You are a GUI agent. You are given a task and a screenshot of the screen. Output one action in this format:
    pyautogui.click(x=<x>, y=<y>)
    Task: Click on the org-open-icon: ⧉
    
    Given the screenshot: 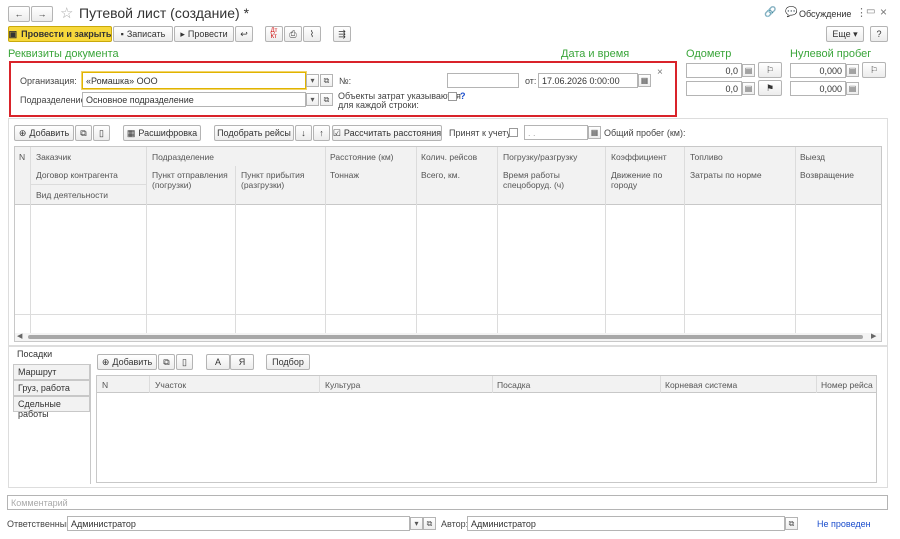 What is the action you would take?
    pyautogui.click(x=326, y=80)
    